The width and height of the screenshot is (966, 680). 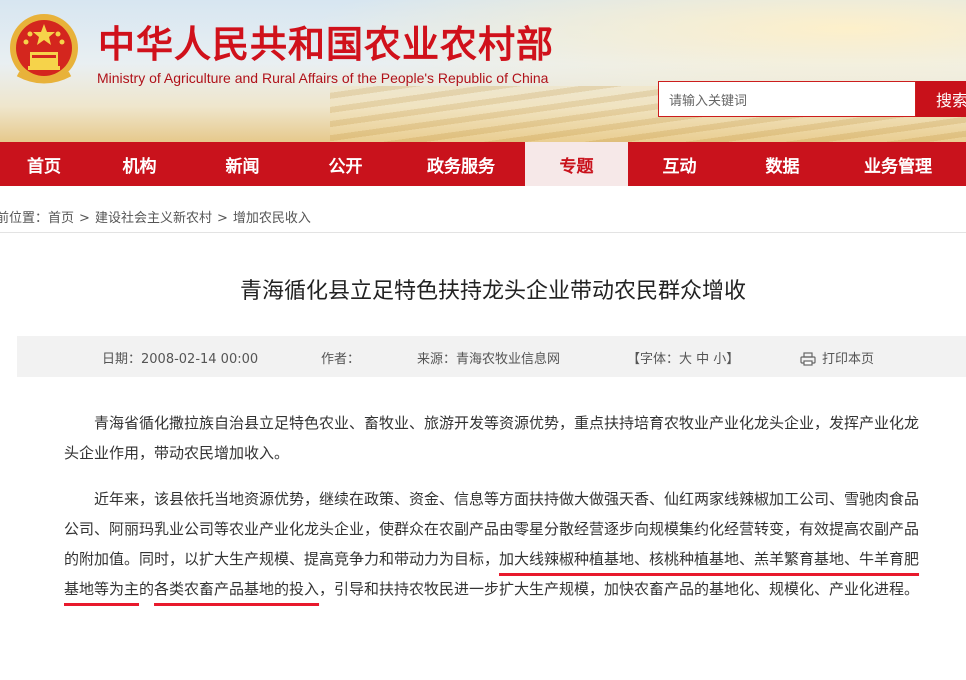 I want to click on breadcrumb-farmer-income: 增加农民收入, so click(x=272, y=218).